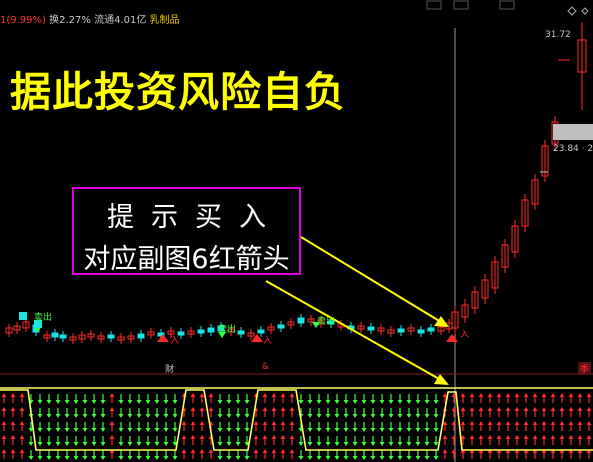 The height and width of the screenshot is (462, 593). I want to click on diamond-icon, so click(572, 11).